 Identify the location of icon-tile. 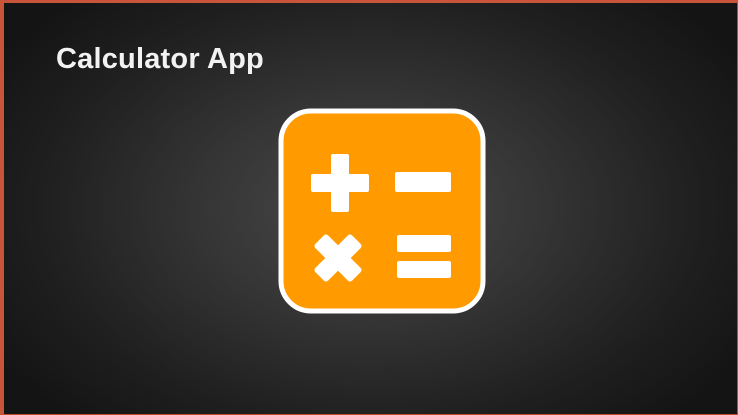
(382, 211).